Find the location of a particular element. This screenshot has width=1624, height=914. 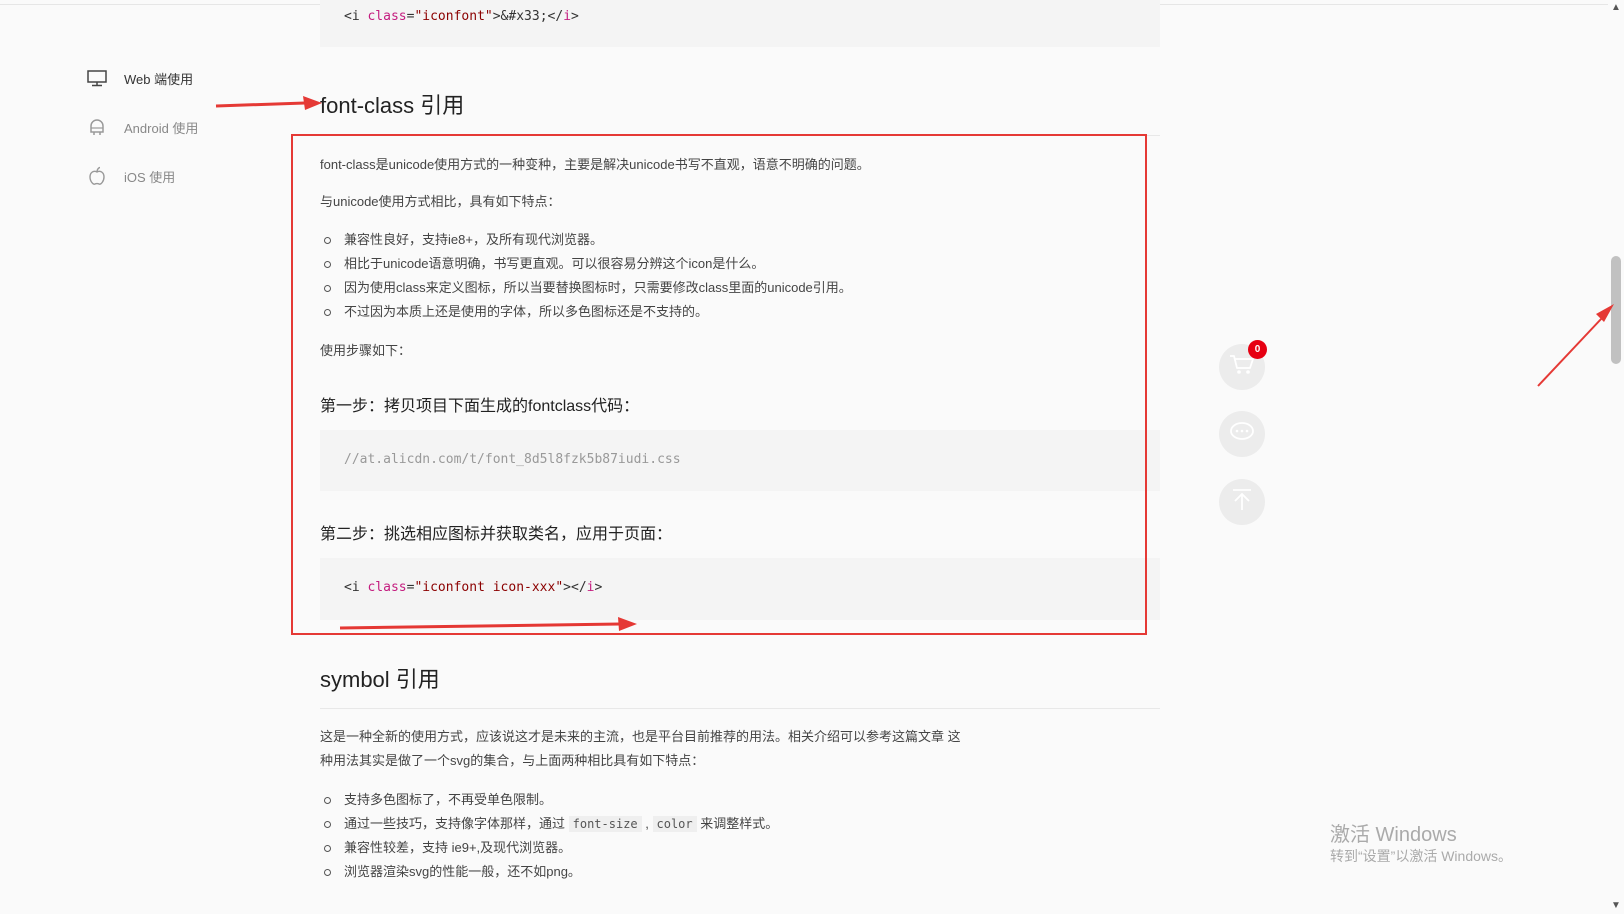

code-tag-close: i is located at coordinates (567, 16).